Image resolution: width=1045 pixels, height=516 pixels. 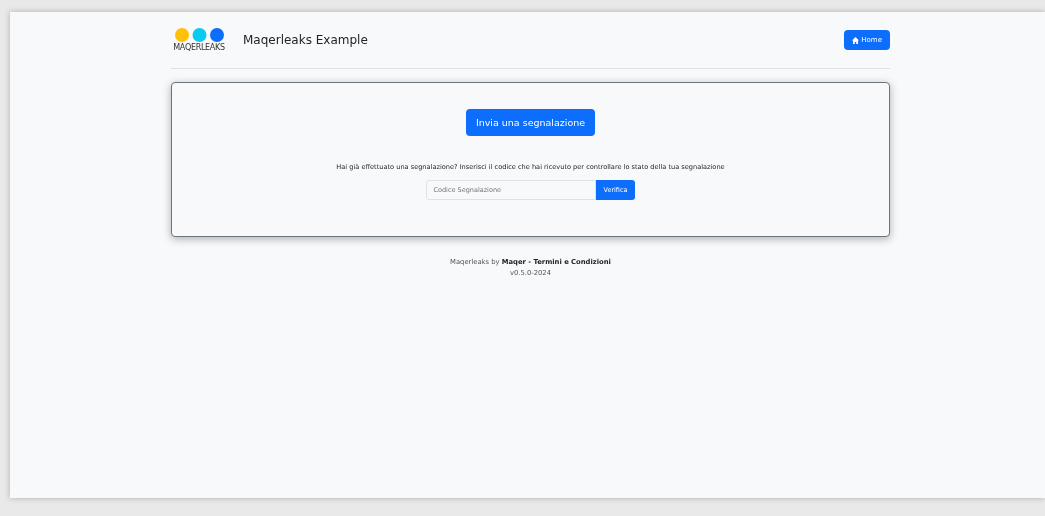 What do you see at coordinates (530, 122) in the screenshot?
I see `submit-report-button: Invia una segnalazione` at bounding box center [530, 122].